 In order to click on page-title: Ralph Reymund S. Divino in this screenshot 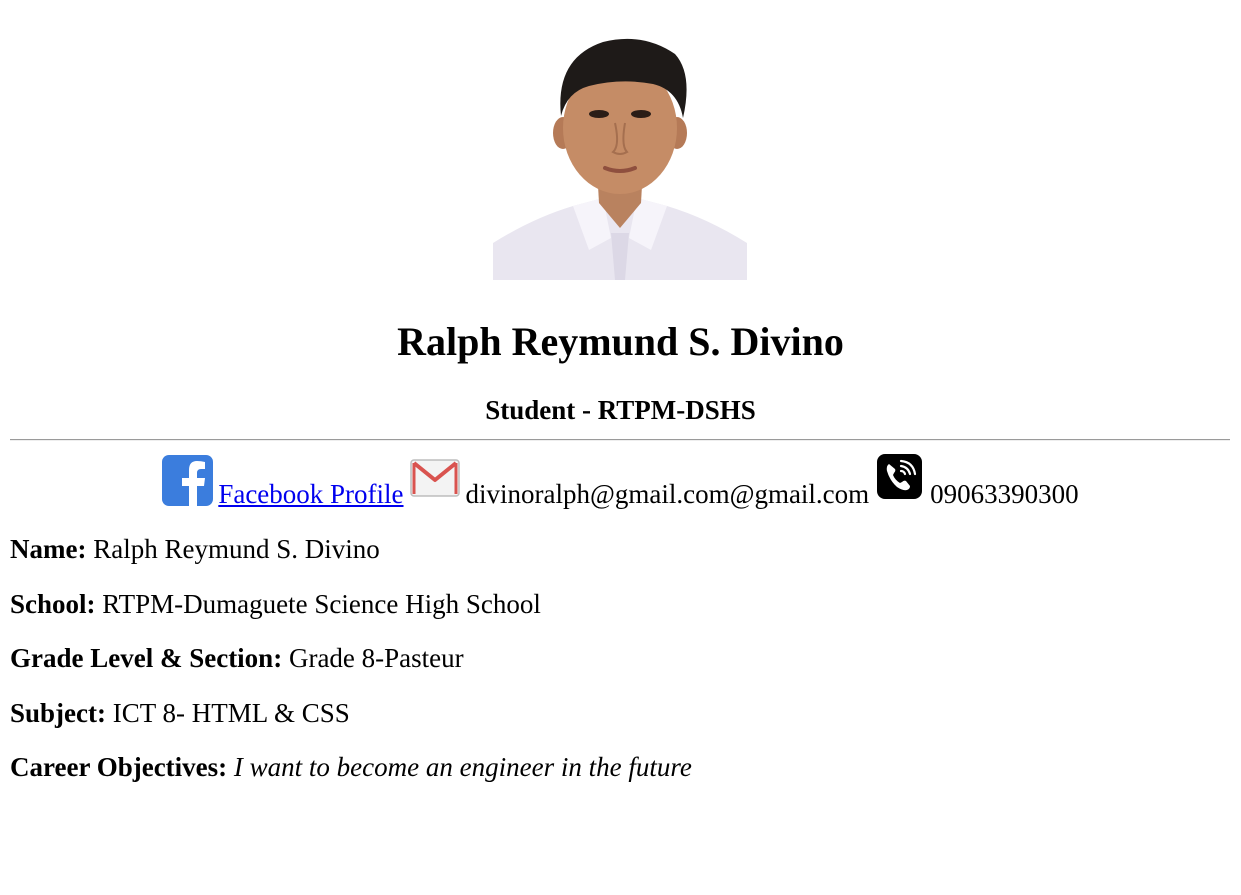, I will do `click(620, 341)`.